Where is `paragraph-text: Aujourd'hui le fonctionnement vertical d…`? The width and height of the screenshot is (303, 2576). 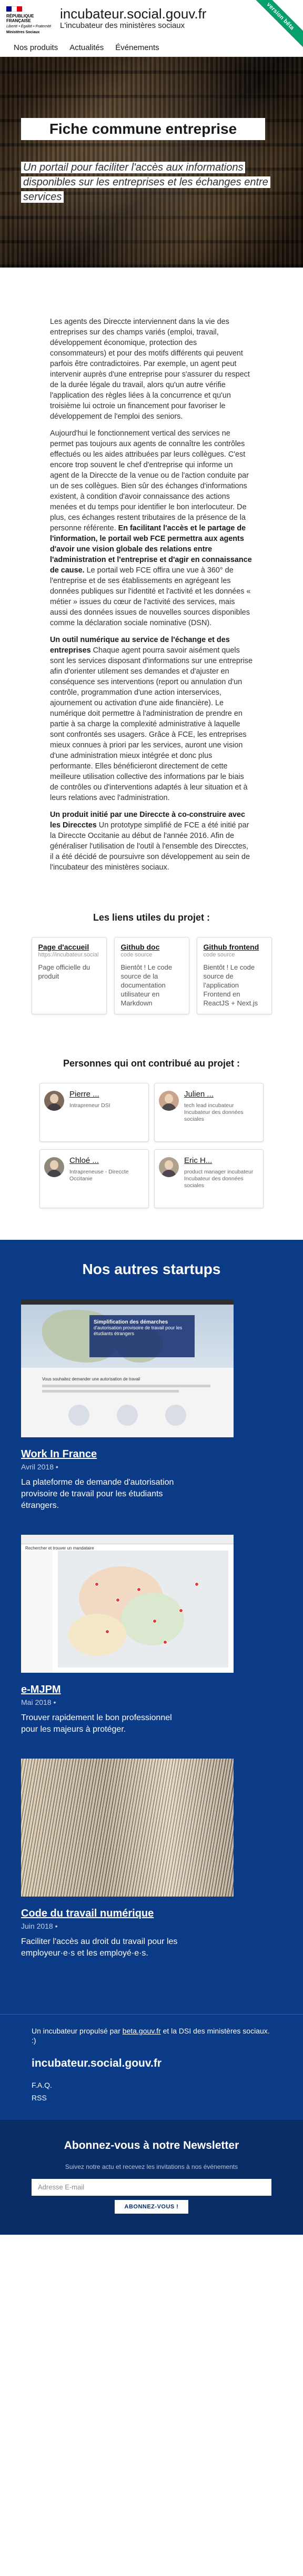 paragraph-text: Aujourd'hui le fonctionnement vertical d… is located at coordinates (149, 480).